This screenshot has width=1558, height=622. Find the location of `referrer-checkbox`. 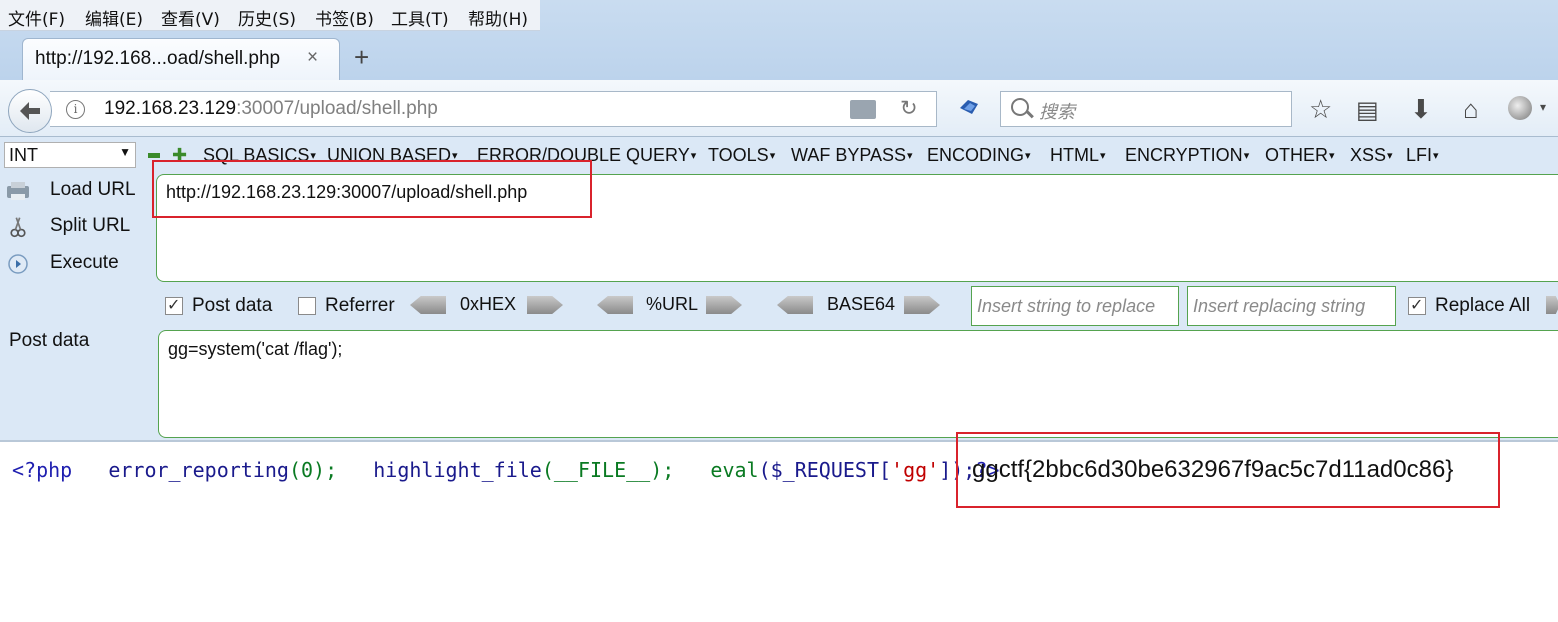

referrer-checkbox is located at coordinates (307, 306).